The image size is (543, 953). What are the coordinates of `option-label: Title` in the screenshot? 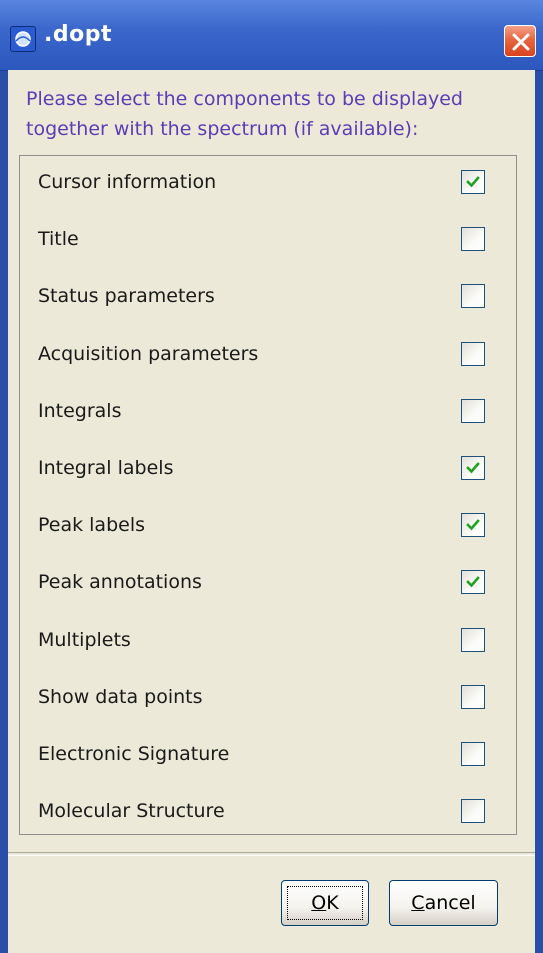 It's located at (58, 239).